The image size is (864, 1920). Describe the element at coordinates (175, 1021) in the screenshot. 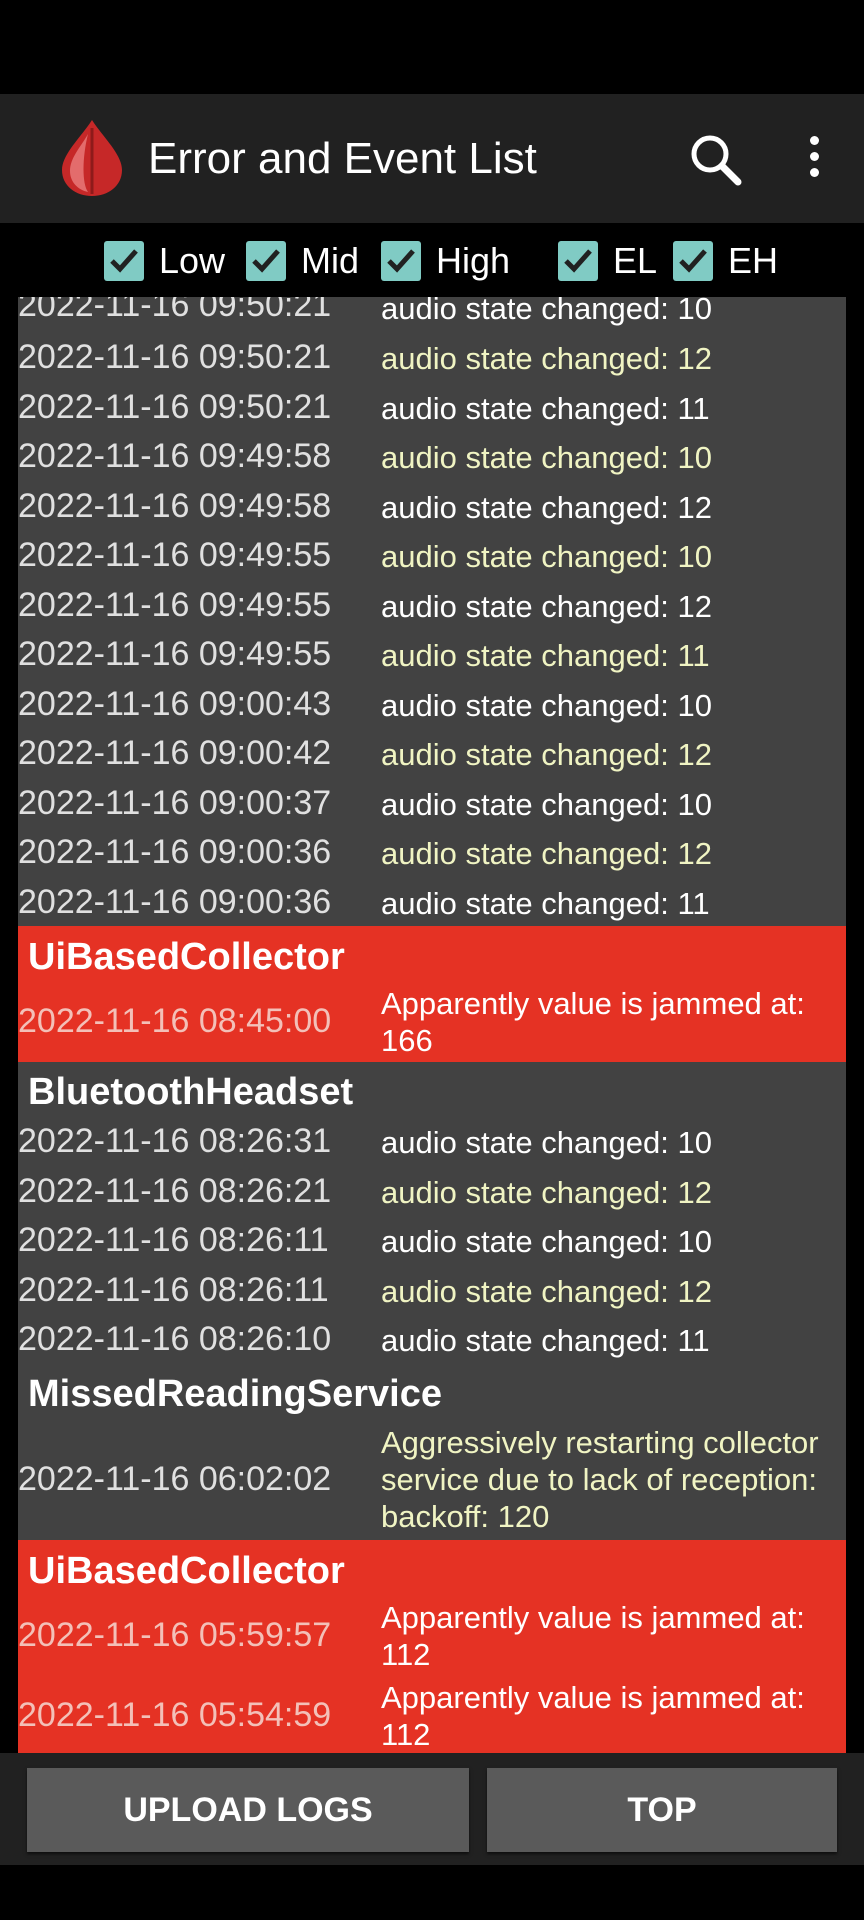

I see `event-time: 2022-11-16 08:45:00` at that location.